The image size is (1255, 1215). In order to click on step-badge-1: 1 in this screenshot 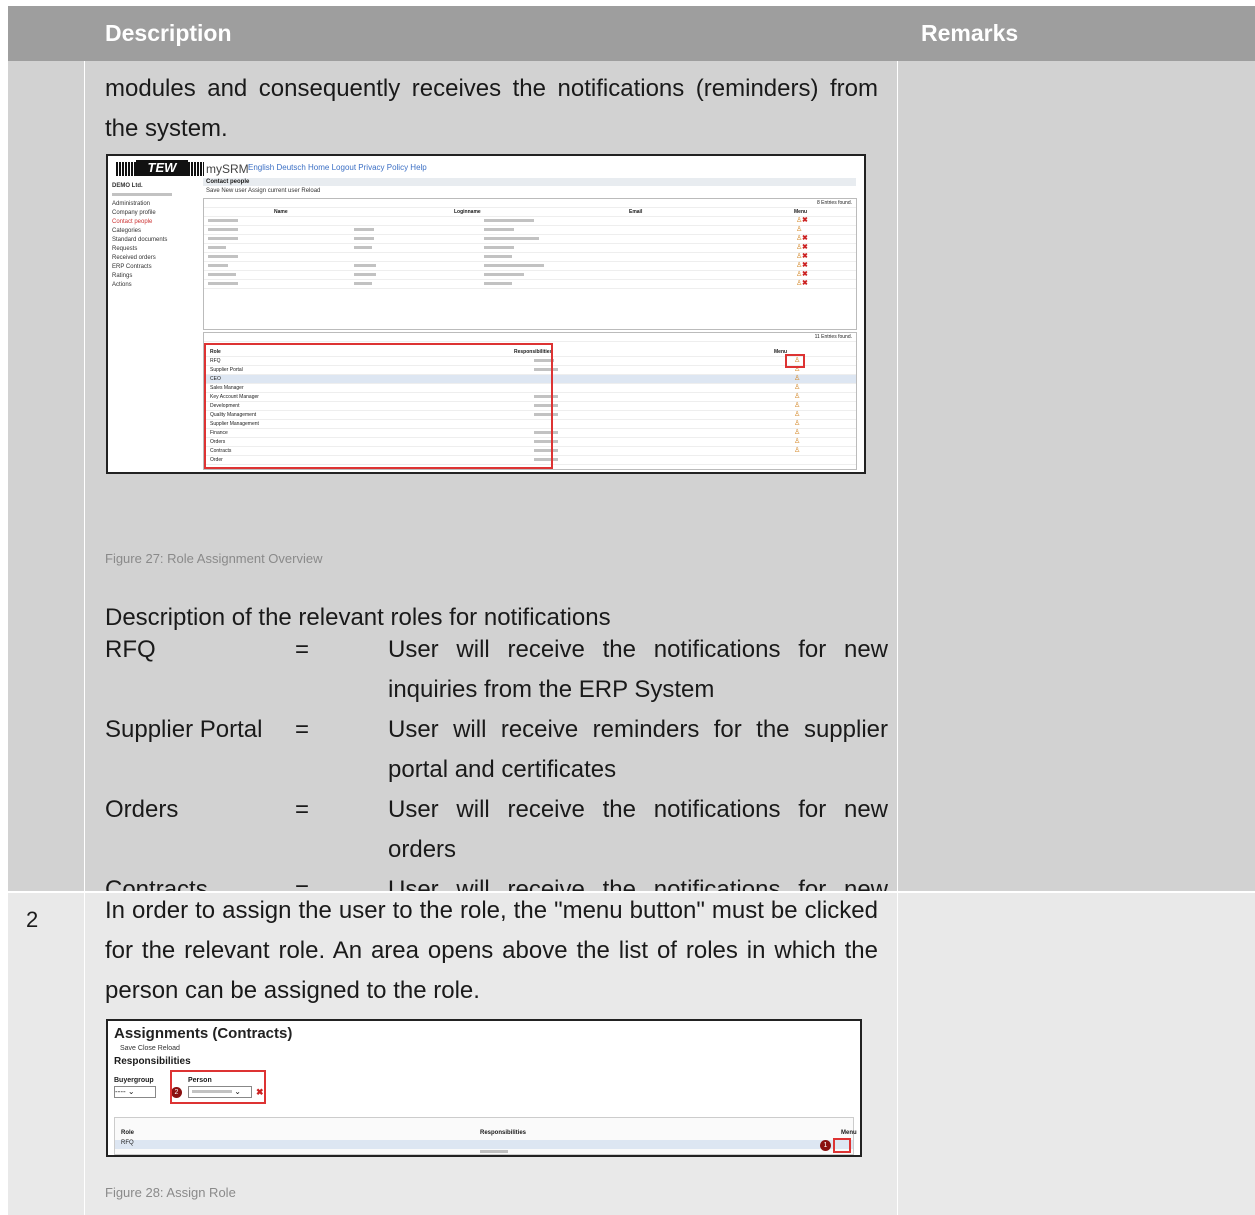, I will do `click(825, 1145)`.